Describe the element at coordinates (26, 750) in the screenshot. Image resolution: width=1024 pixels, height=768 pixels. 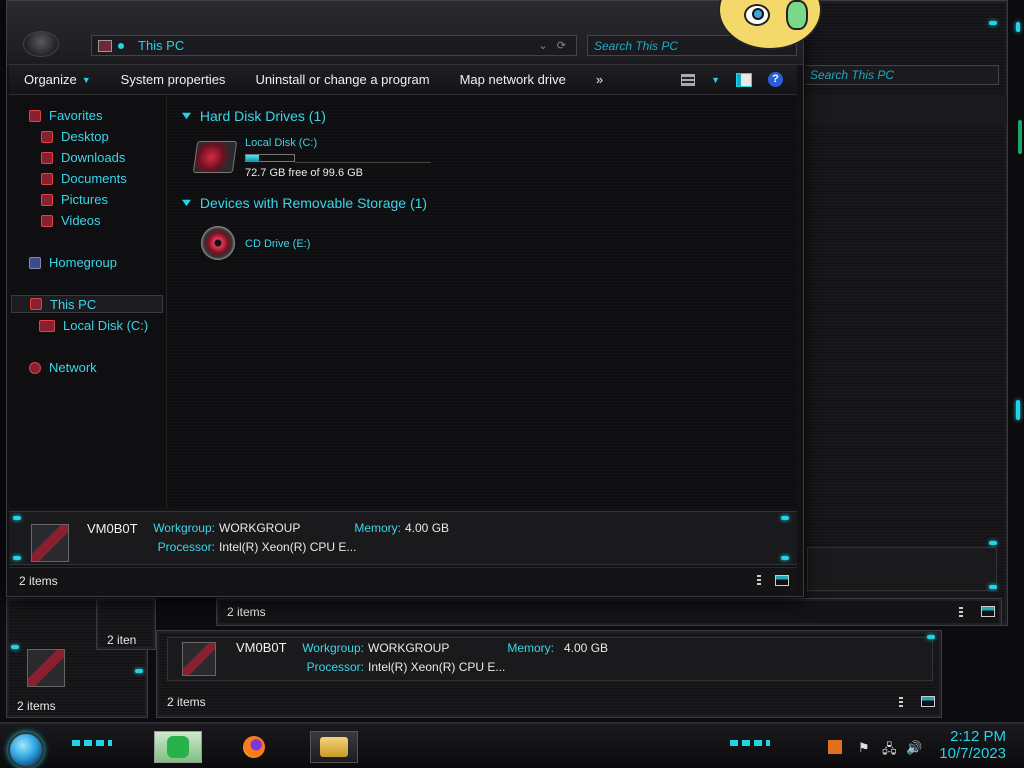
I see `start-button` at that location.